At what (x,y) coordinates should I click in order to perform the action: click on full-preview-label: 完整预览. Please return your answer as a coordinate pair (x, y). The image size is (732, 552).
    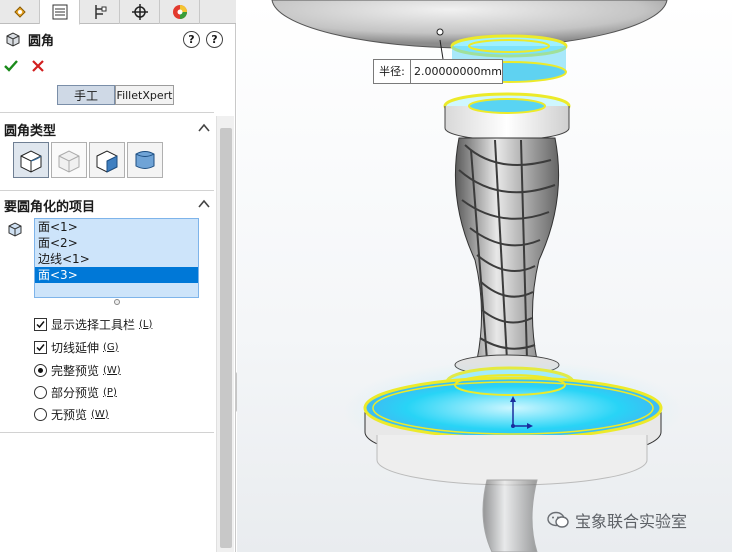
    Looking at the image, I should click on (75, 370).